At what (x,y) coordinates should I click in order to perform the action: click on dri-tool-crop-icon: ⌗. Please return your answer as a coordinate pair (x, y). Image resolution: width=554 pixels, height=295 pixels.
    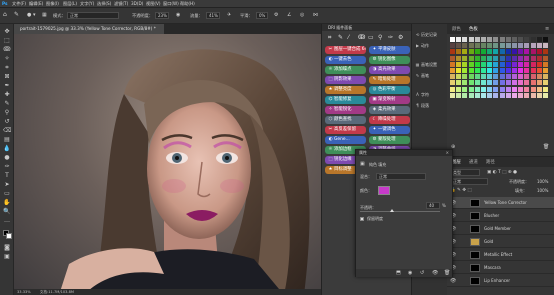
    Looking at the image, I should click on (329, 38).